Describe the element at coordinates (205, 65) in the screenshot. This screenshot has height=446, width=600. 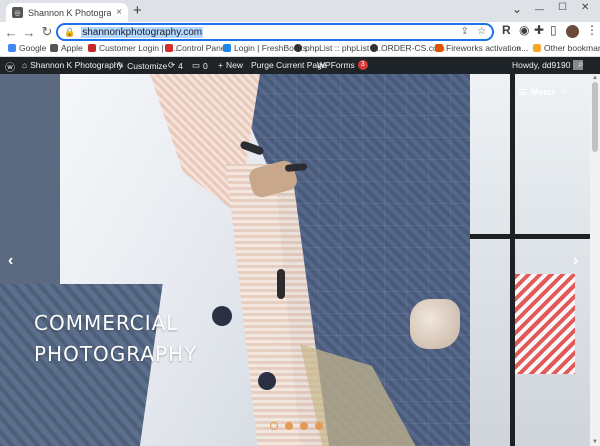
I see `comments-count: 0` at that location.